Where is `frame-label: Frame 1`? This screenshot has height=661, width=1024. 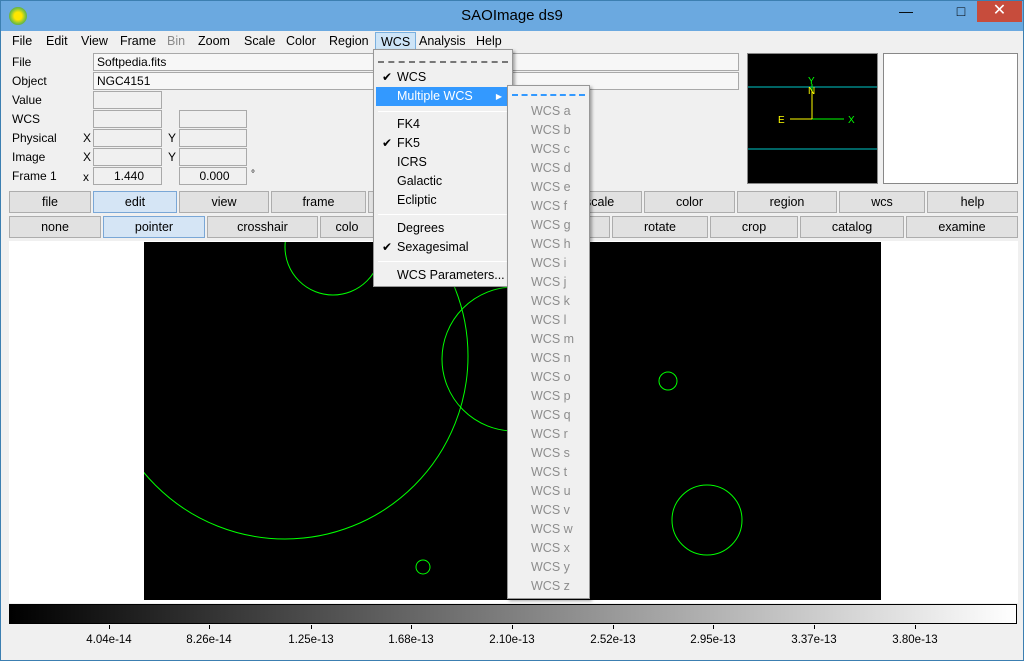
frame-label: Frame 1 is located at coordinates (34, 176).